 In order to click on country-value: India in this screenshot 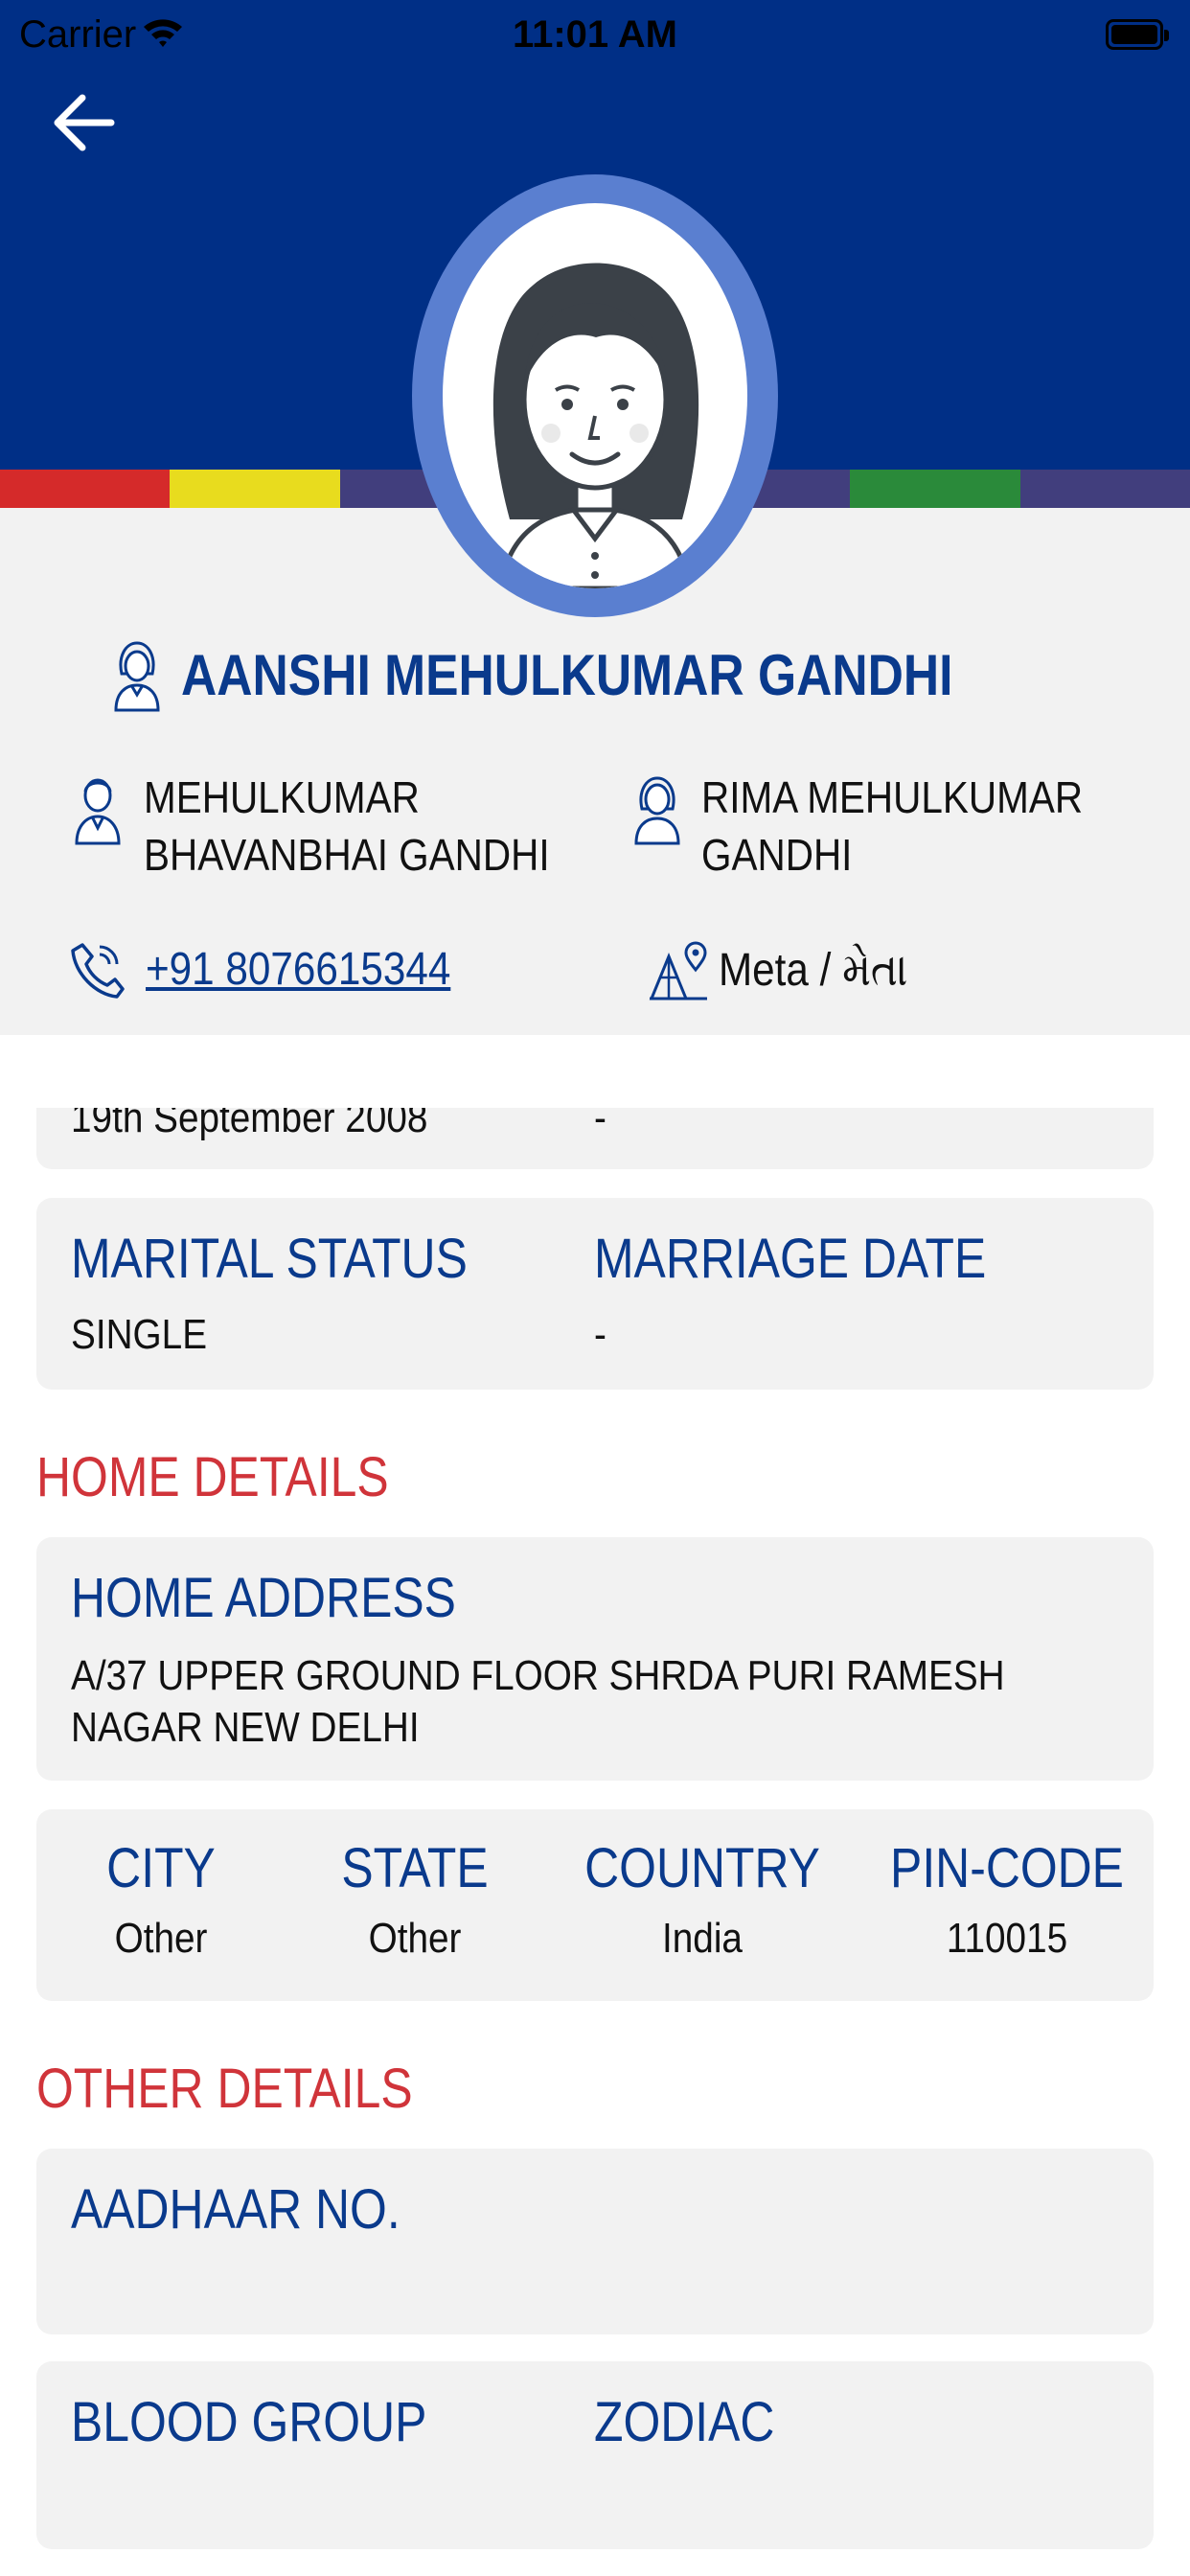, I will do `click(702, 1938)`.